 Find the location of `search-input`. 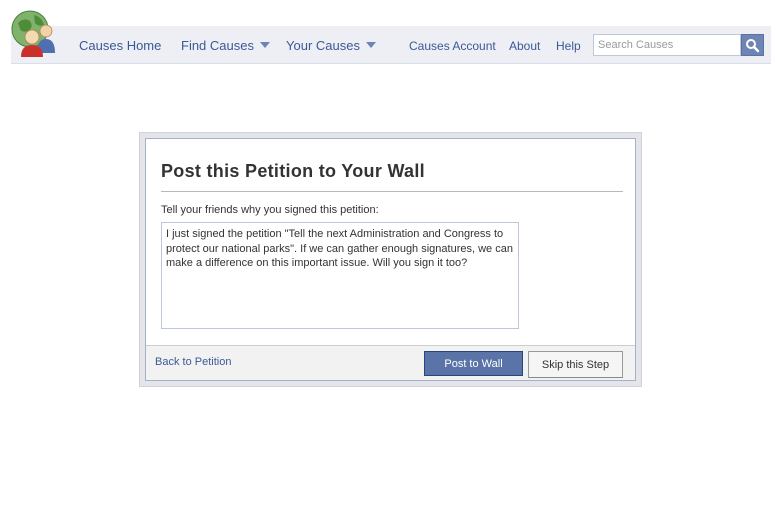

search-input is located at coordinates (667, 45).